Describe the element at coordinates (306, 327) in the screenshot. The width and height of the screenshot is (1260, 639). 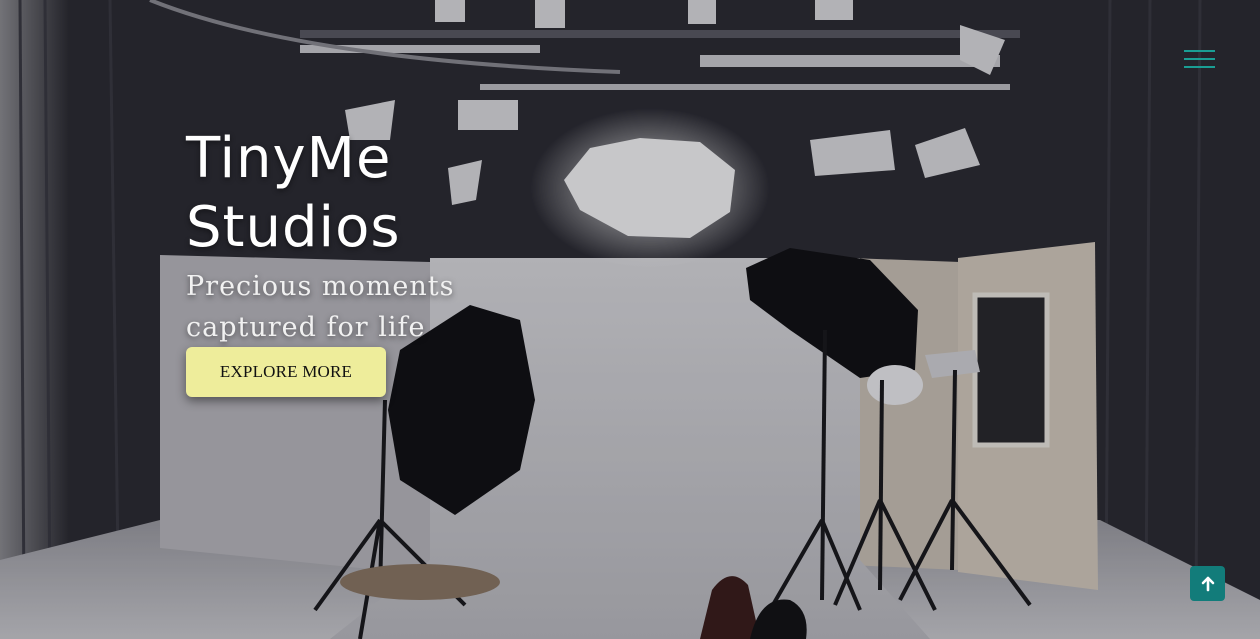
I see `hero-tagline-line-2: captured for life` at that location.